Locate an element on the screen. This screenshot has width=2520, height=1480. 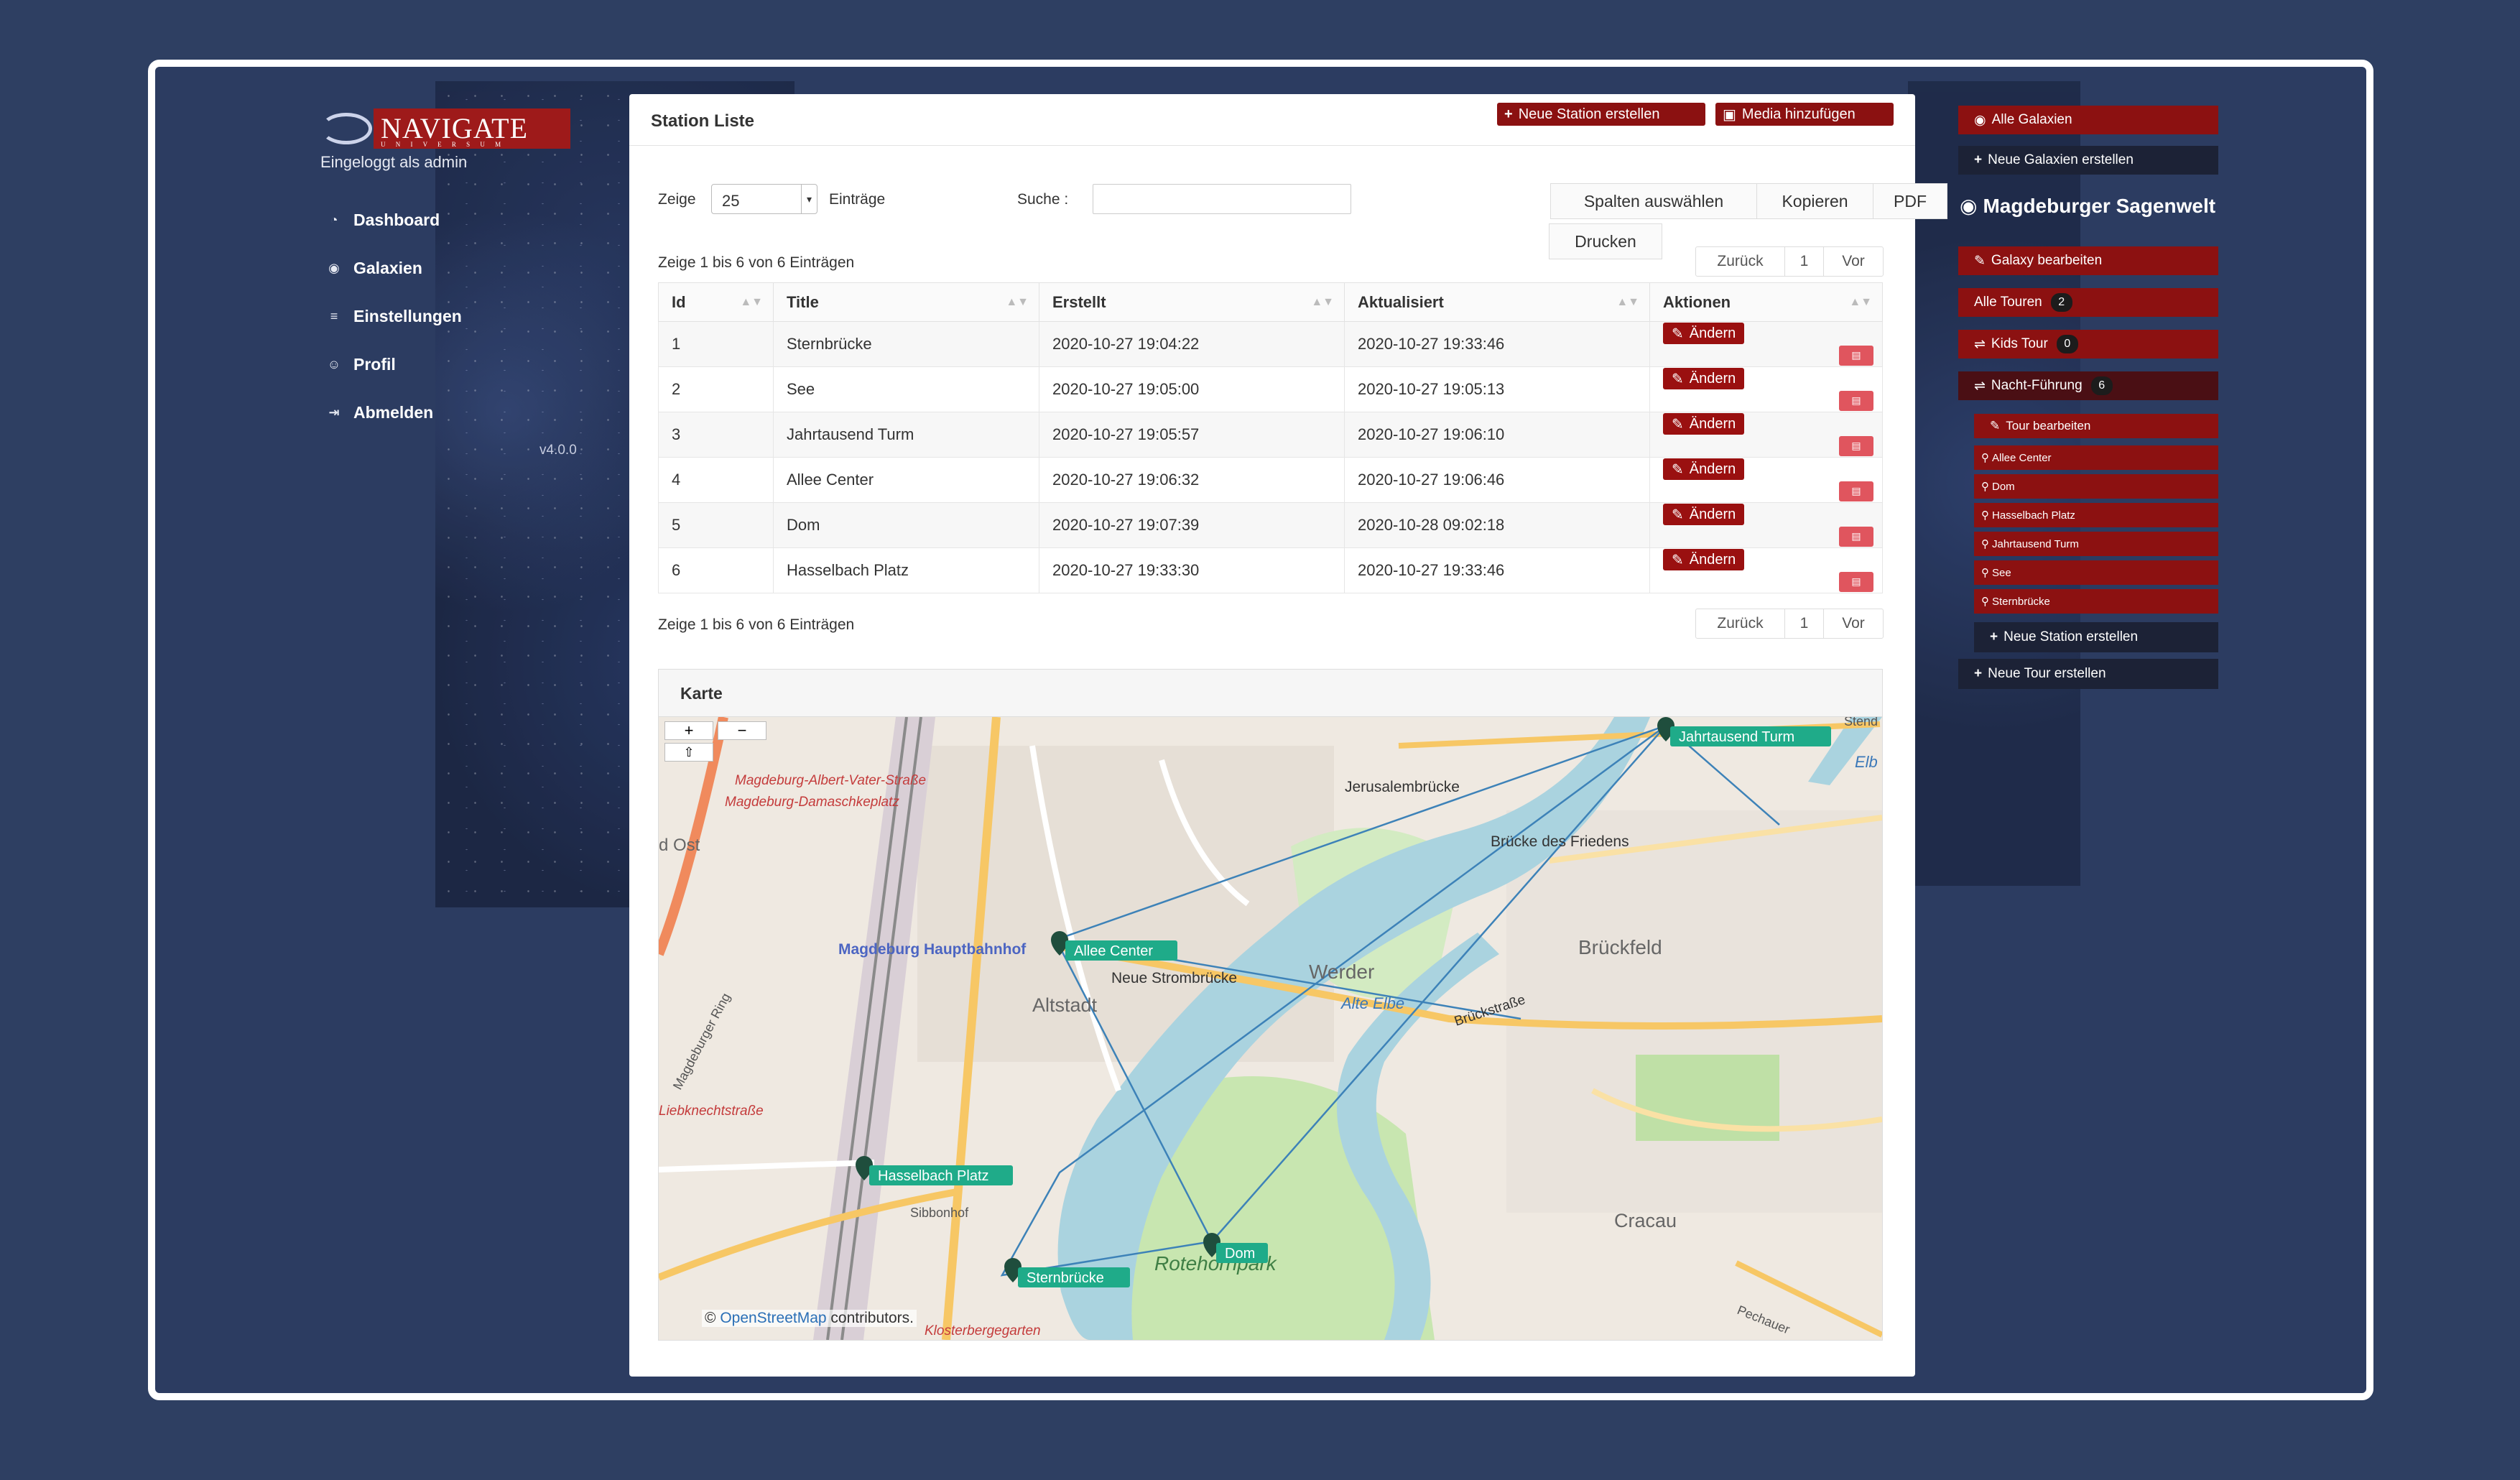
map-label-elb: Elb is located at coordinates (1866, 762).